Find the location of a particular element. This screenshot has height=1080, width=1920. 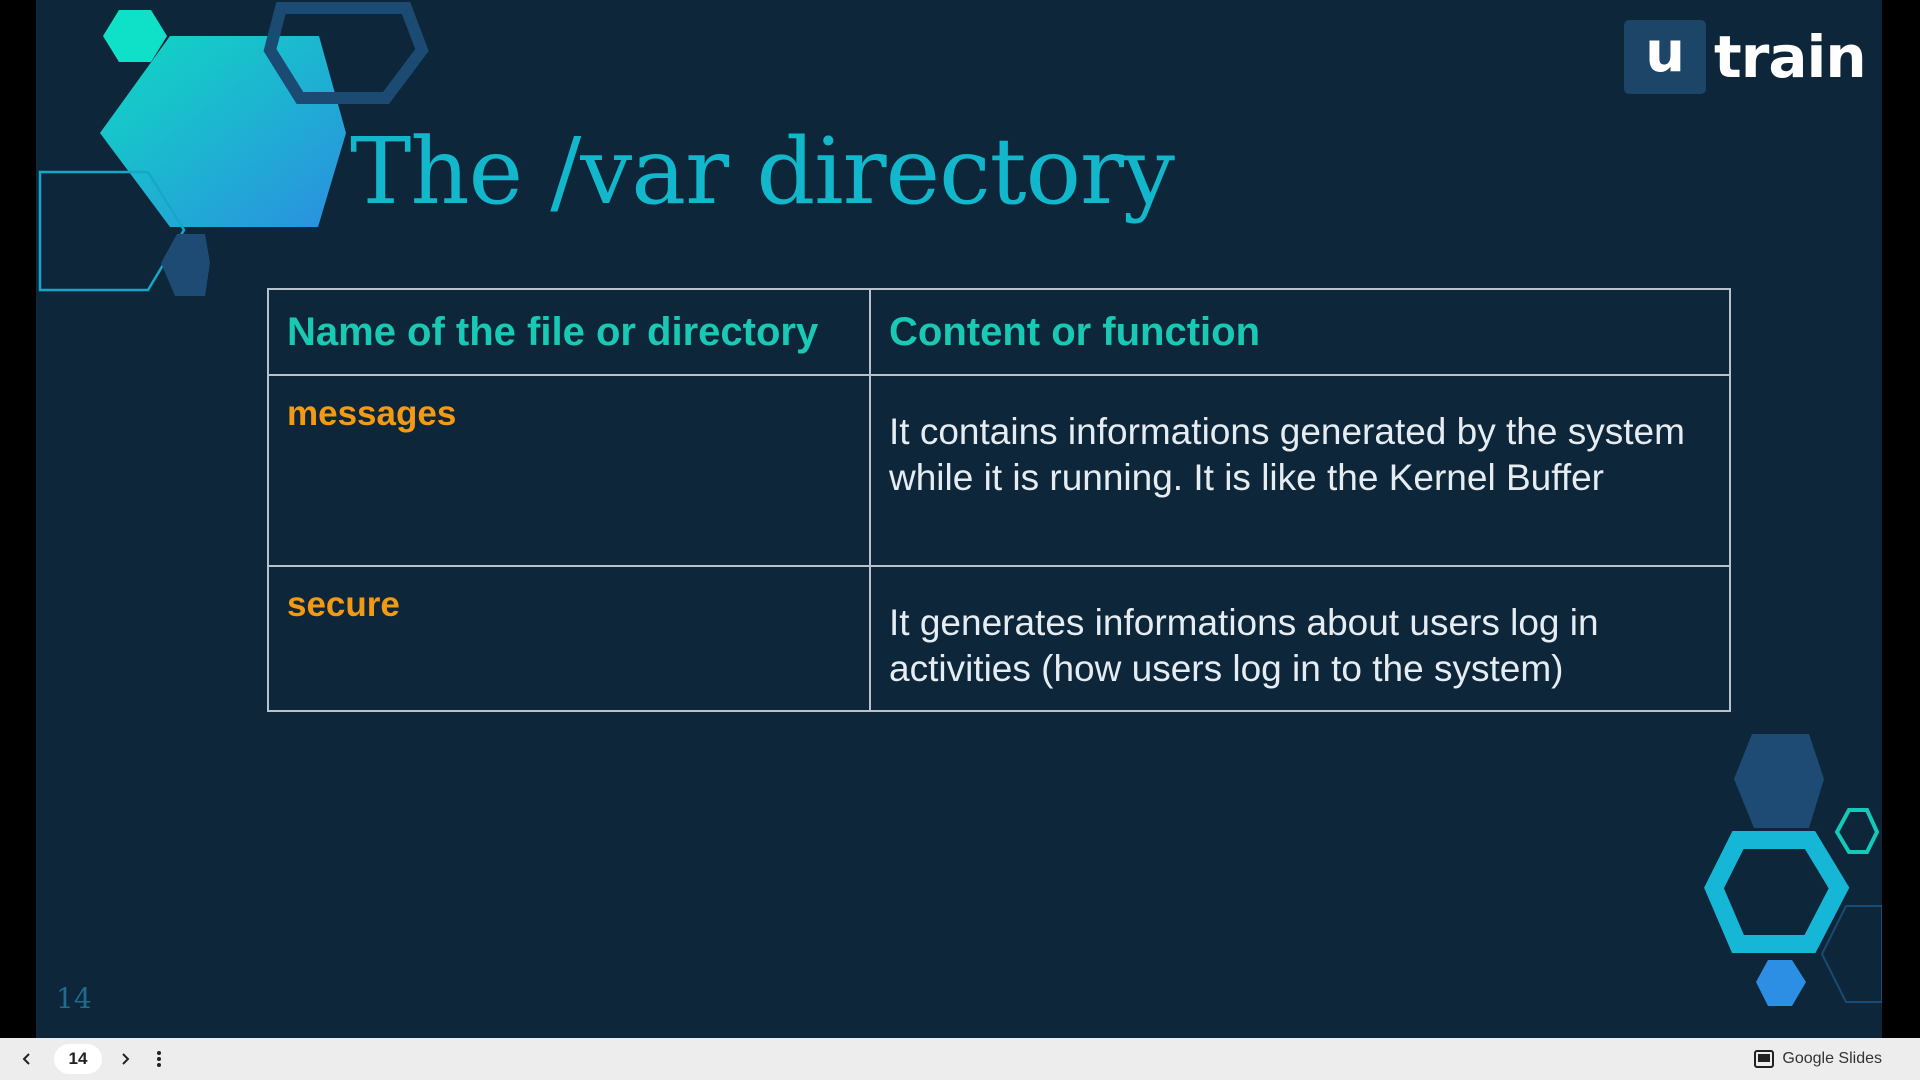

slides-icon is located at coordinates (1764, 1059).